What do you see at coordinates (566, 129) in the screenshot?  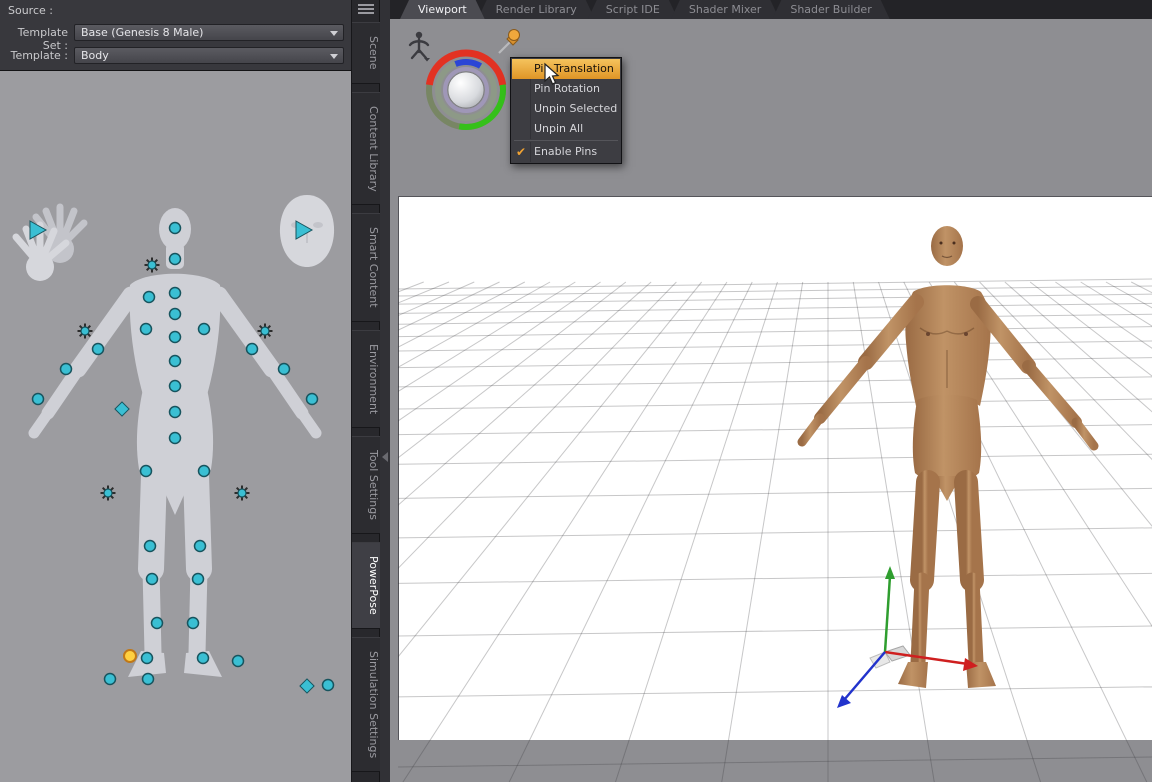 I see `menu-item-unpin-all: Unpin All` at bounding box center [566, 129].